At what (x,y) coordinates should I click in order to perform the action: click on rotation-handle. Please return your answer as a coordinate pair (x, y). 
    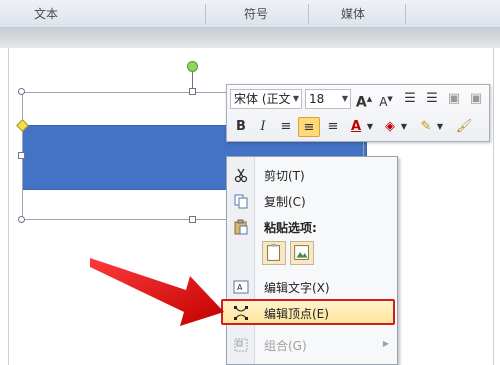
    Looking at the image, I should click on (192, 66).